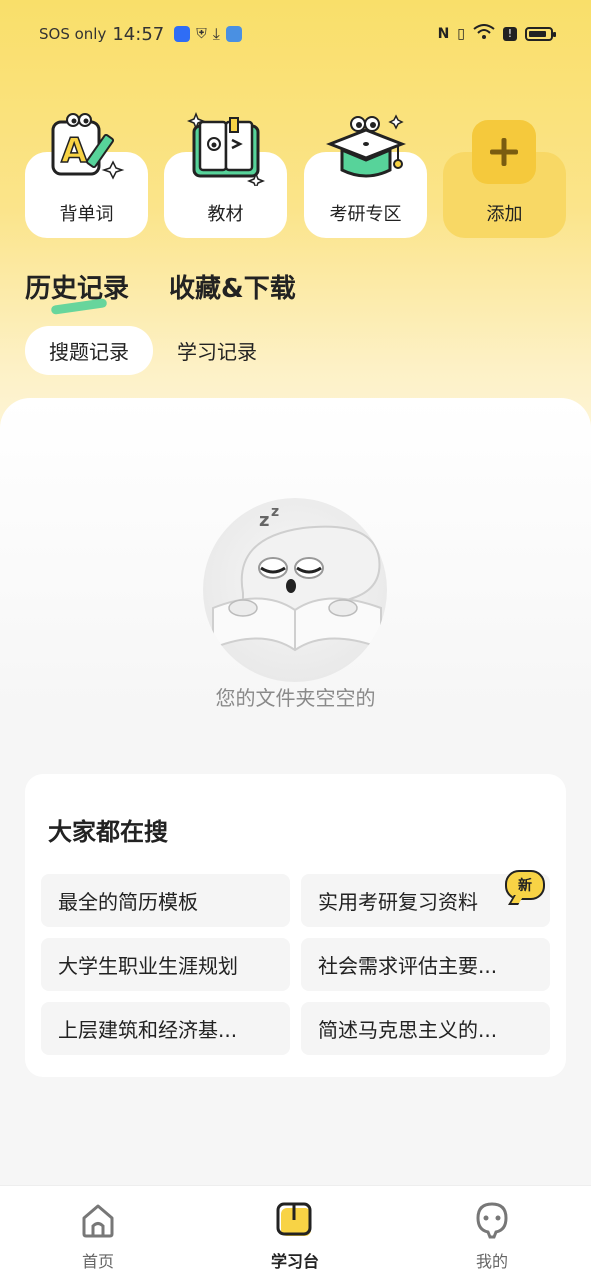 This screenshot has height=1281, width=591. Describe the element at coordinates (182, 34) in the screenshot. I see `shield-app-icon` at that location.